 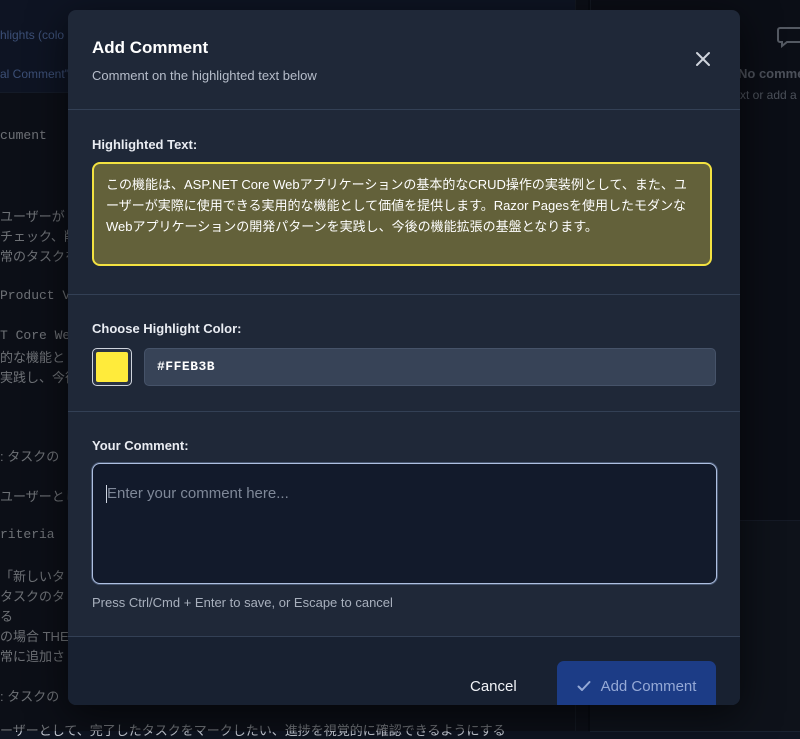 I want to click on dialog-title: Add Comment, so click(x=150, y=47).